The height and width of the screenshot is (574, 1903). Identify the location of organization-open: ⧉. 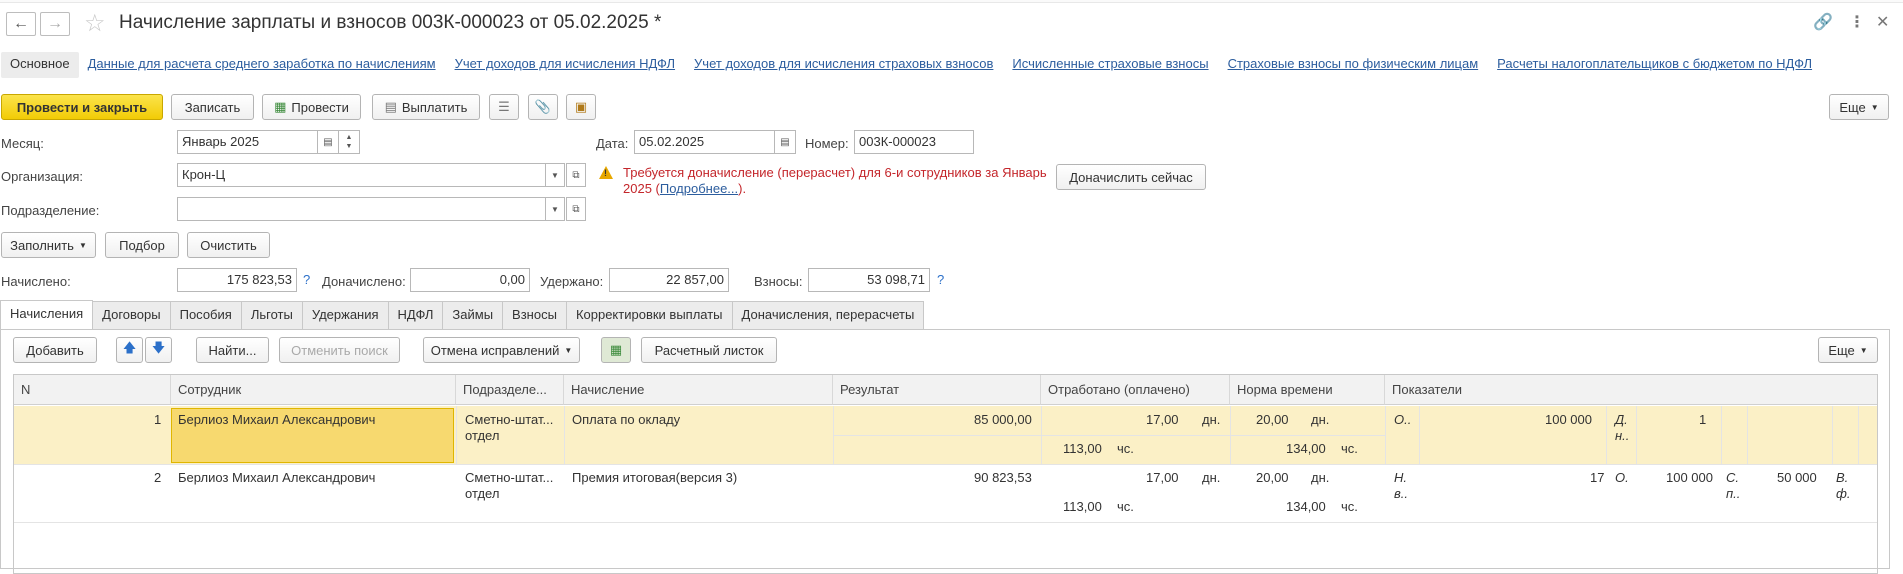
(576, 175).